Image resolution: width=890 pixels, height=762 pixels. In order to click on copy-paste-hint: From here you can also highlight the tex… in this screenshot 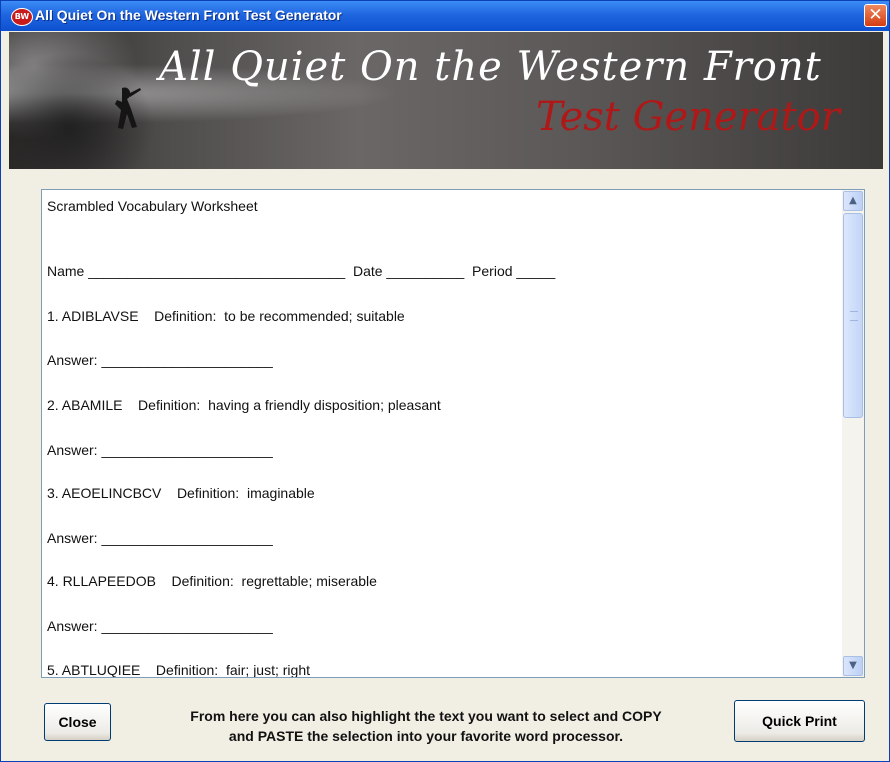, I will do `click(426, 726)`.